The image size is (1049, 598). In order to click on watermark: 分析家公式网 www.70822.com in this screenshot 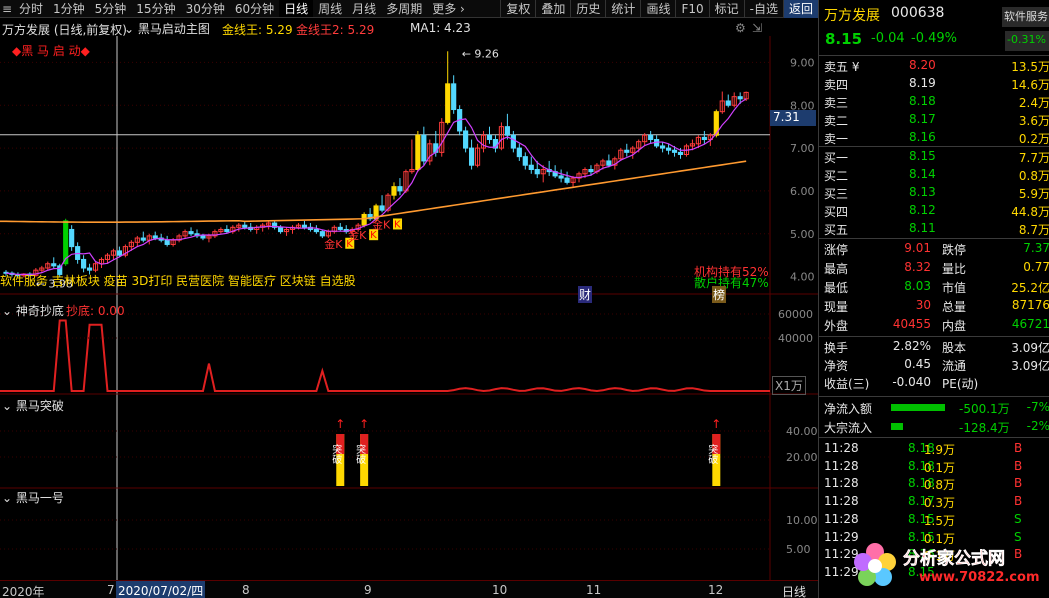, I will do `click(944, 566)`.